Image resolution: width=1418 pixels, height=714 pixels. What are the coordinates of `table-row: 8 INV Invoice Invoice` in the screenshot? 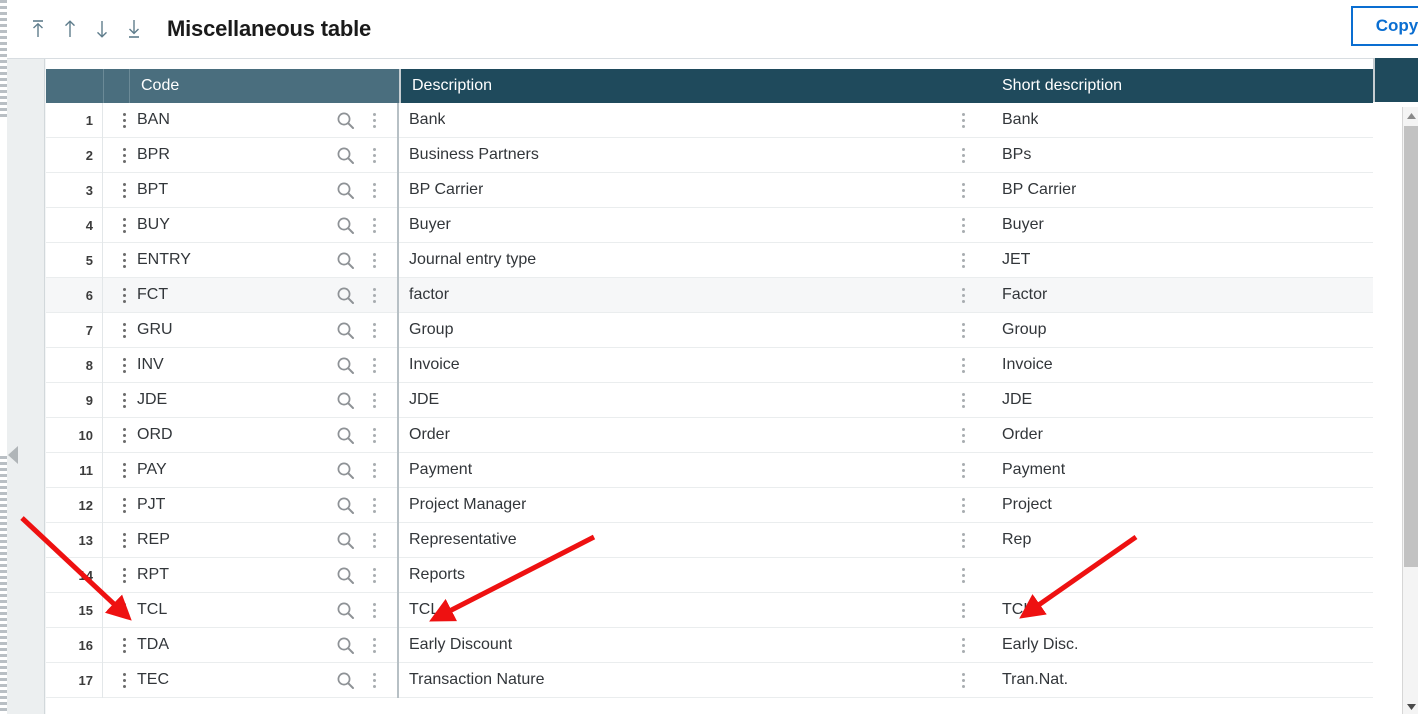 It's located at (732, 365).